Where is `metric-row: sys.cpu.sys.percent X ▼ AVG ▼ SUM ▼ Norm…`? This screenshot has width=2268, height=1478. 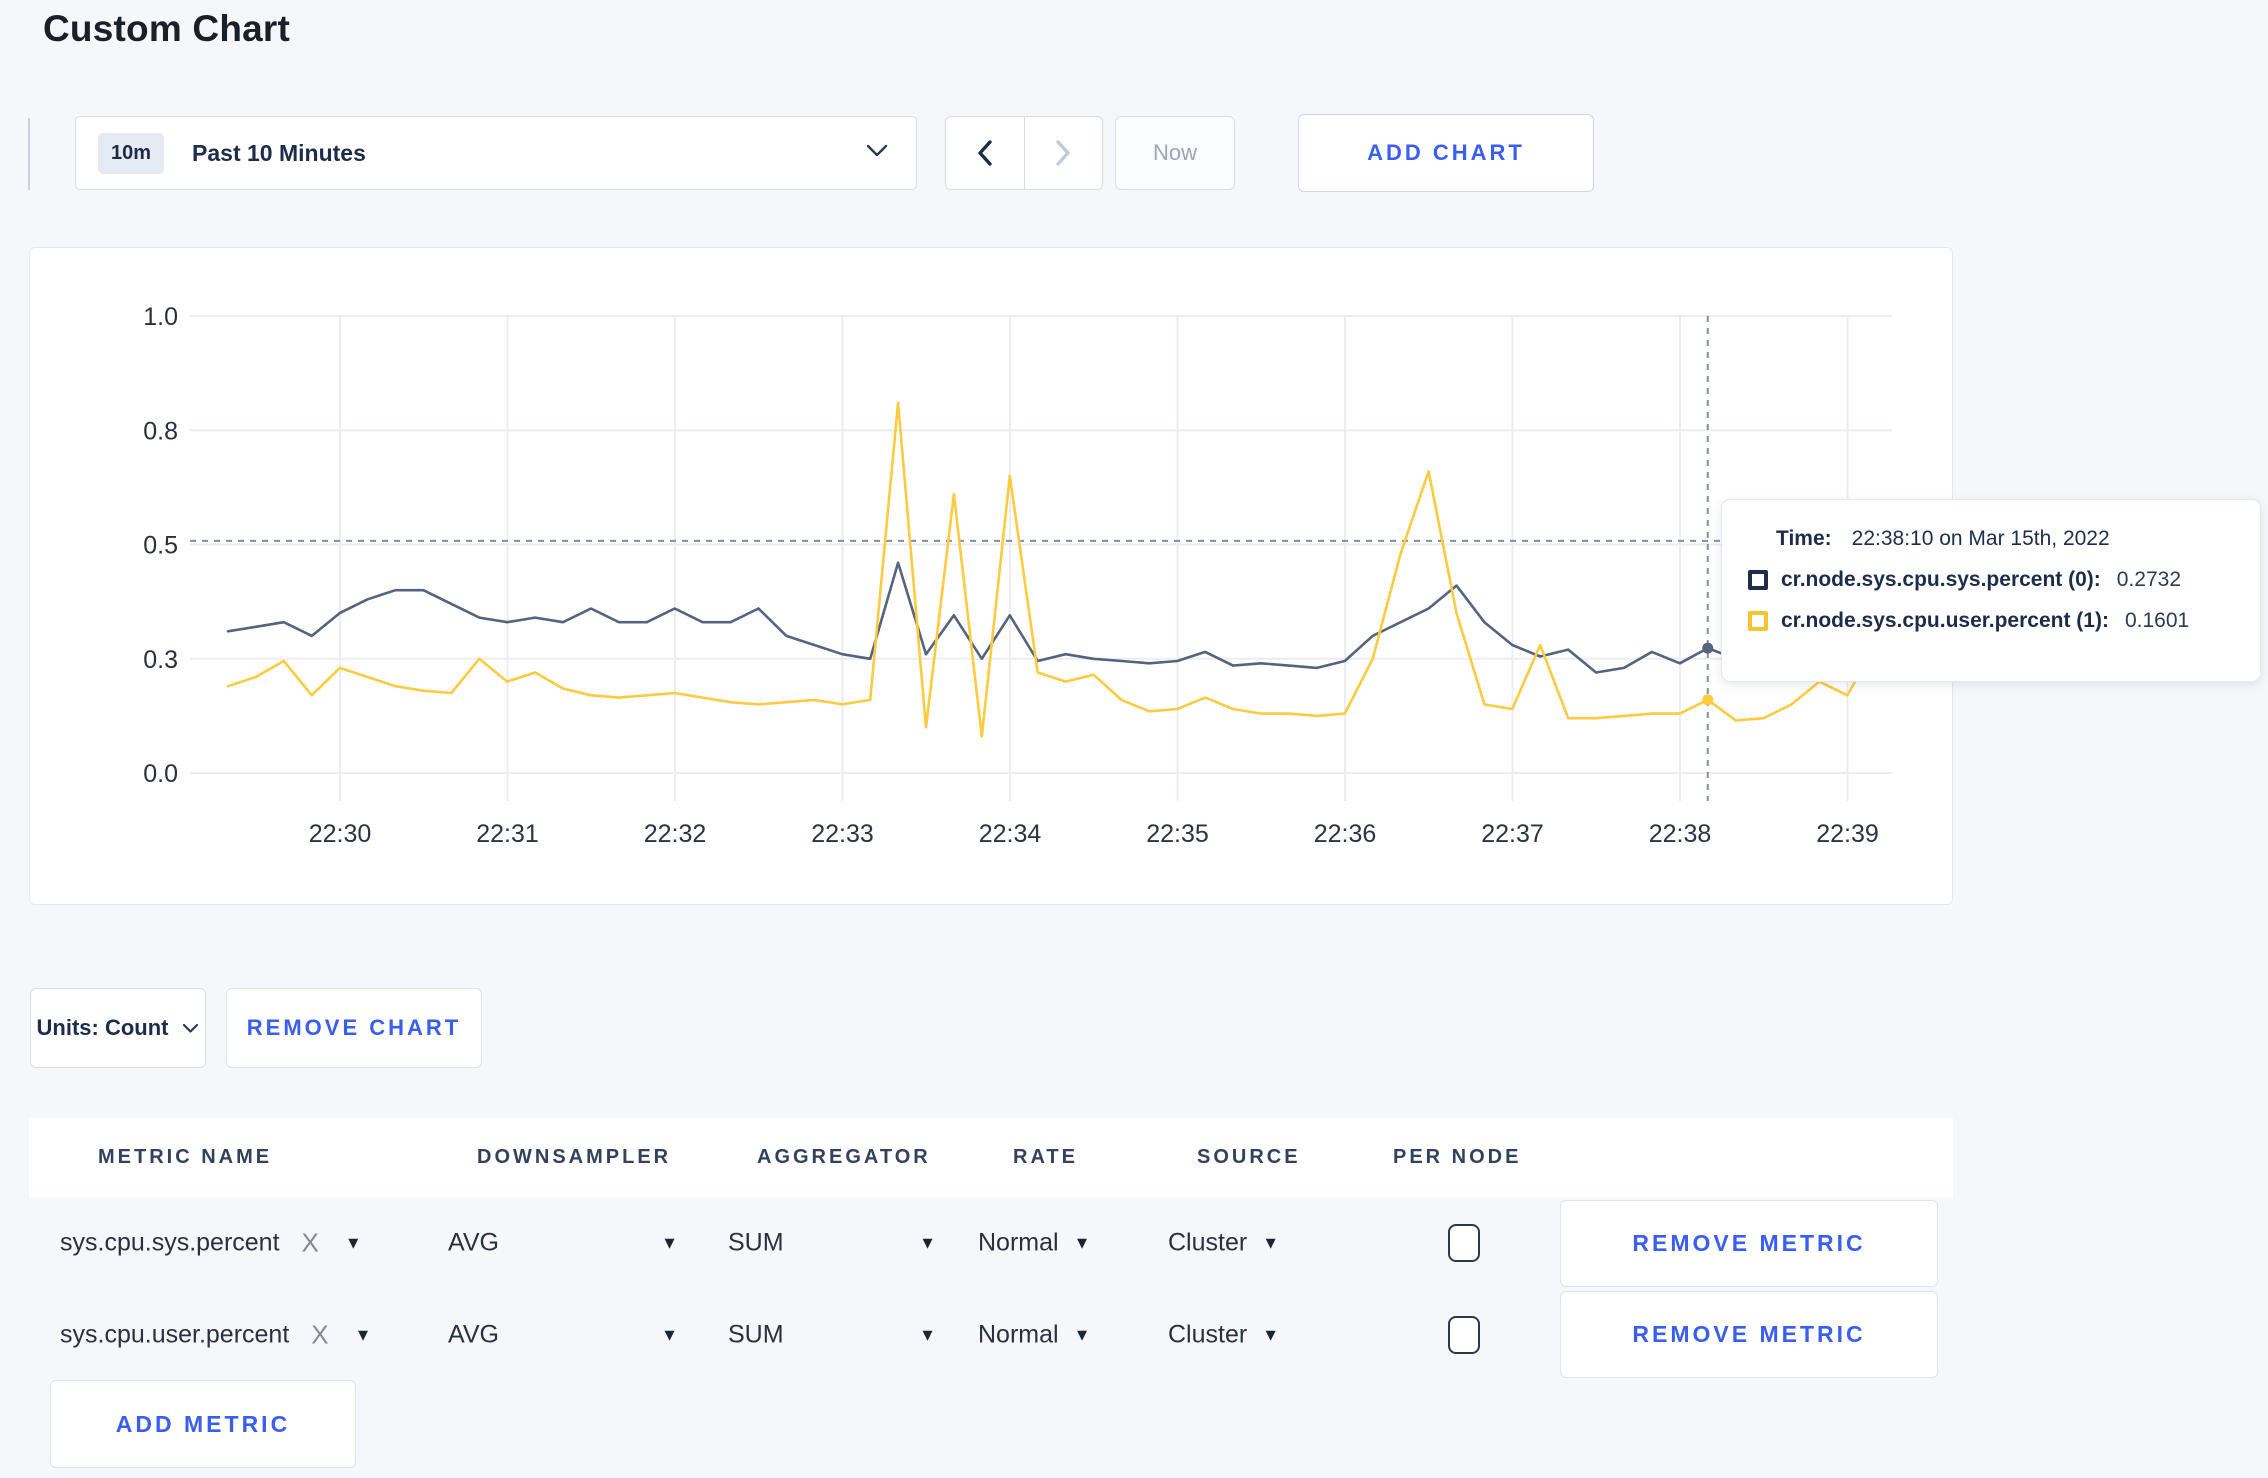 metric-row: sys.cpu.sys.percent X ▼ AVG ▼ SUM ▼ Norm… is located at coordinates (991, 1243).